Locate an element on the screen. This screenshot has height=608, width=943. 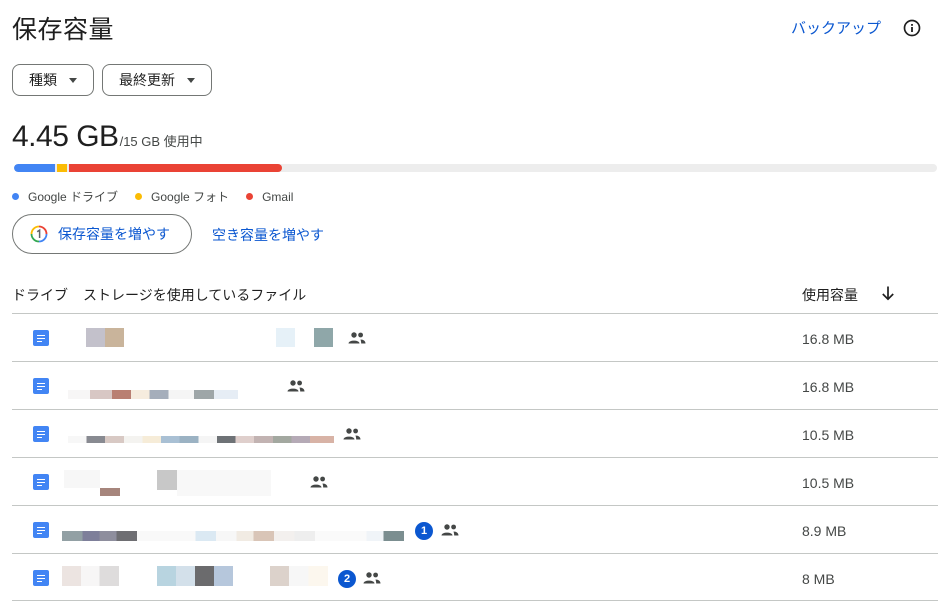
legend-photos: Google フォト is located at coordinates (182, 196).